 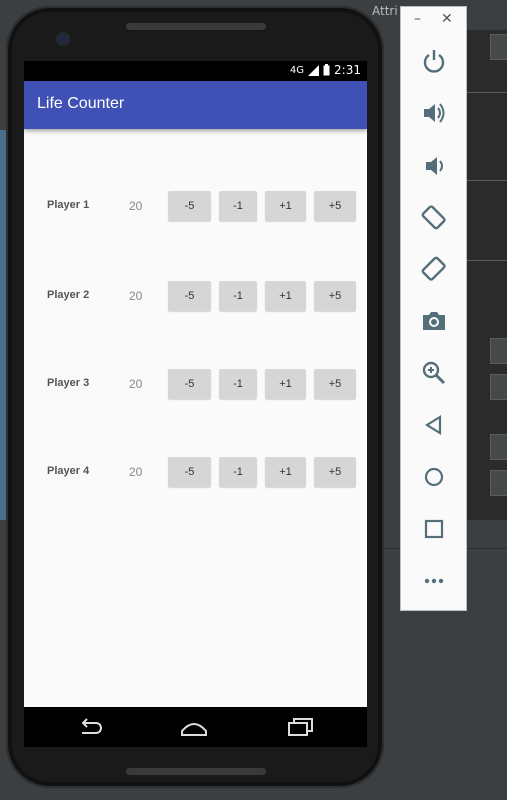 What do you see at coordinates (434, 217) in the screenshot?
I see `rotate-left-icon` at bounding box center [434, 217].